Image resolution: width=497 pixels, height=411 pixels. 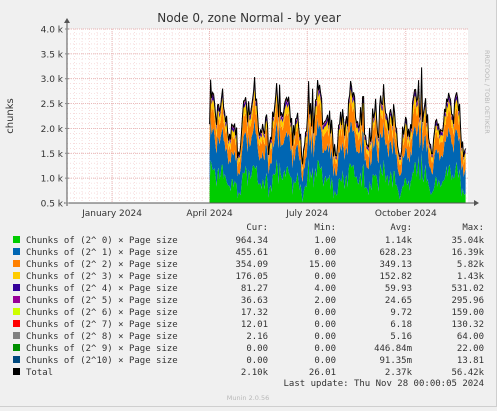 What do you see at coordinates (306, 214) in the screenshot?
I see `x-tick-label: July 2024` at bounding box center [306, 214].